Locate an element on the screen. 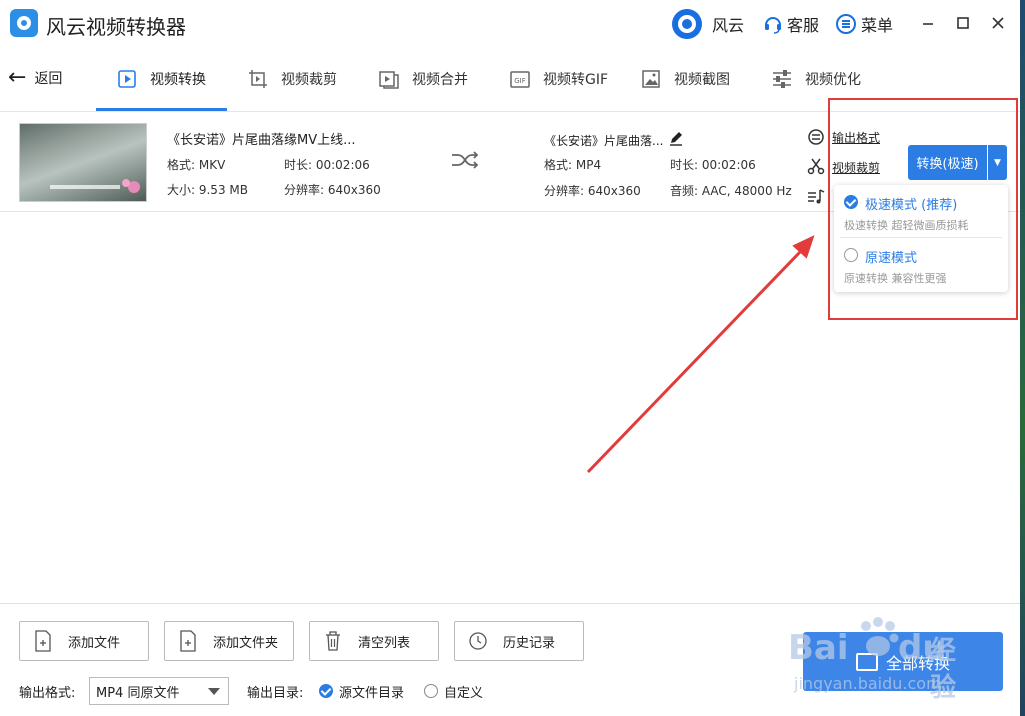 Image resolution: width=1025 pixels, height=716 pixels. custom-dir-label: 自定义 is located at coordinates (463, 691).